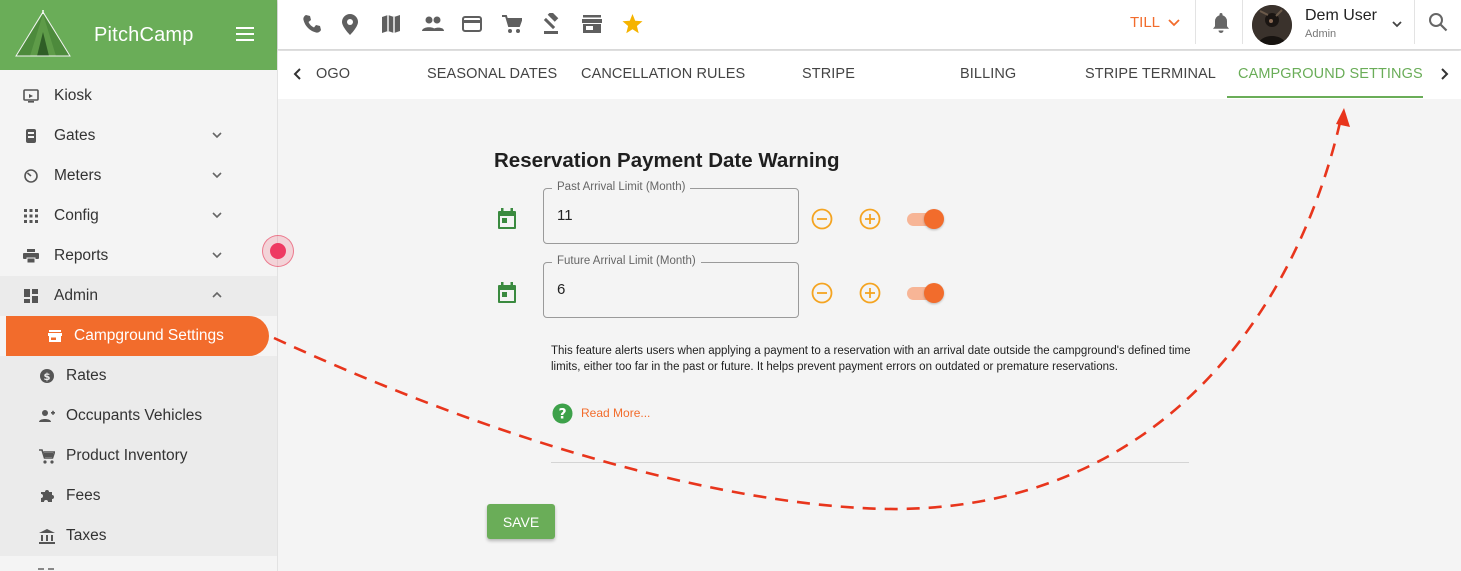 The height and width of the screenshot is (571, 1461). I want to click on past-limit-toggle, so click(927, 219).